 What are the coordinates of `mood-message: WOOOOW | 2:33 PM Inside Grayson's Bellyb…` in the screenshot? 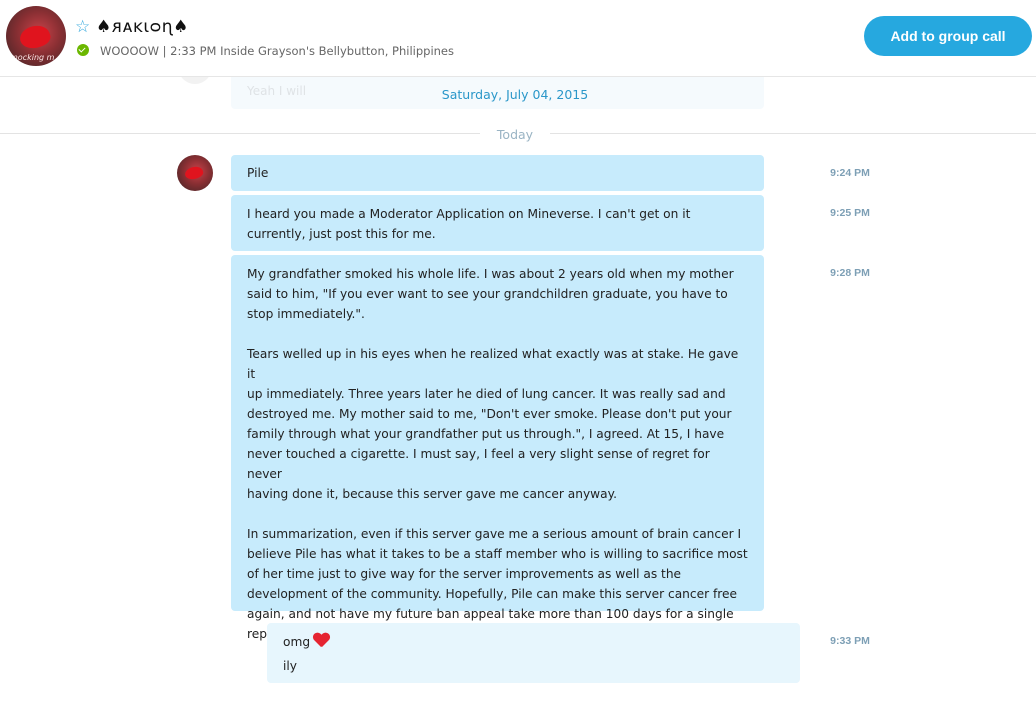 It's located at (277, 51).